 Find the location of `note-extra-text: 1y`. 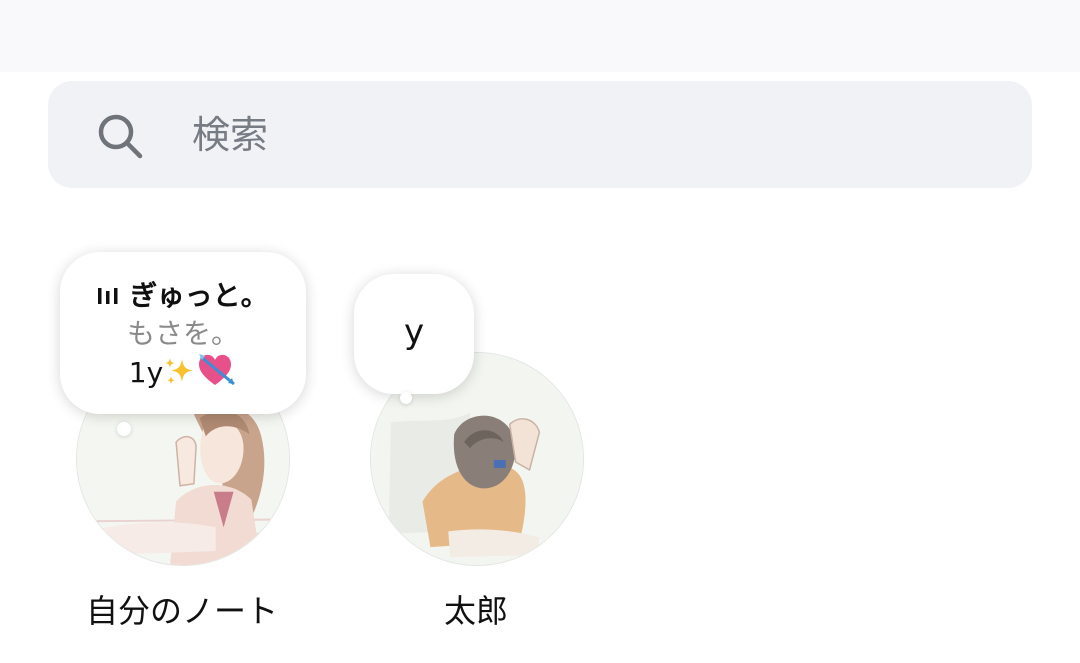

note-extra-text: 1y is located at coordinates (183, 372).